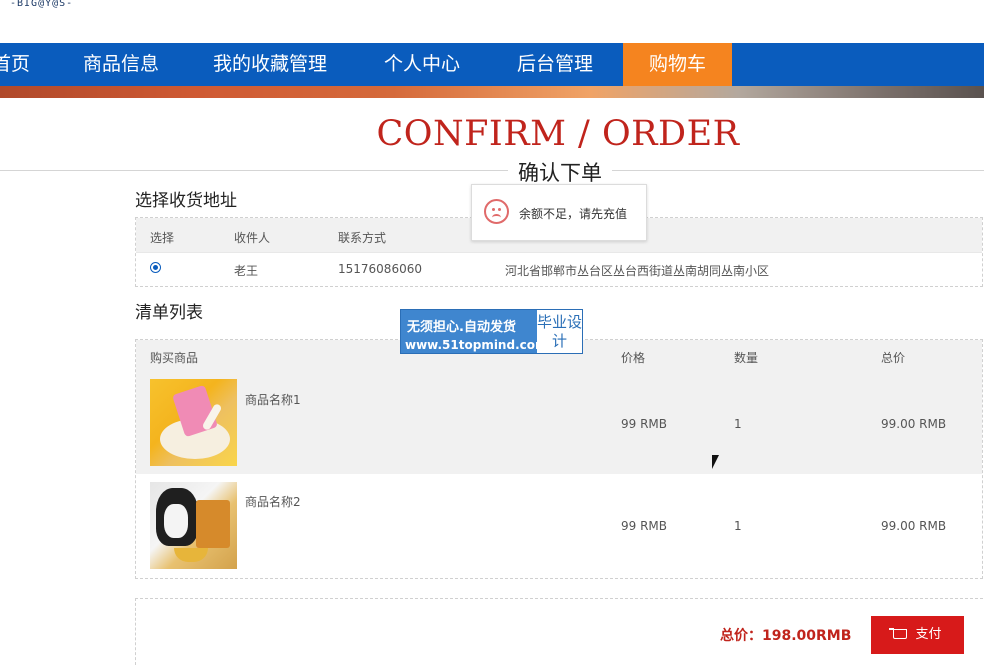 The image size is (984, 665). I want to click on main-nav: 首页 商品信息 我的收藏管理 个人中心 后台管理 购物车, so click(492, 64).